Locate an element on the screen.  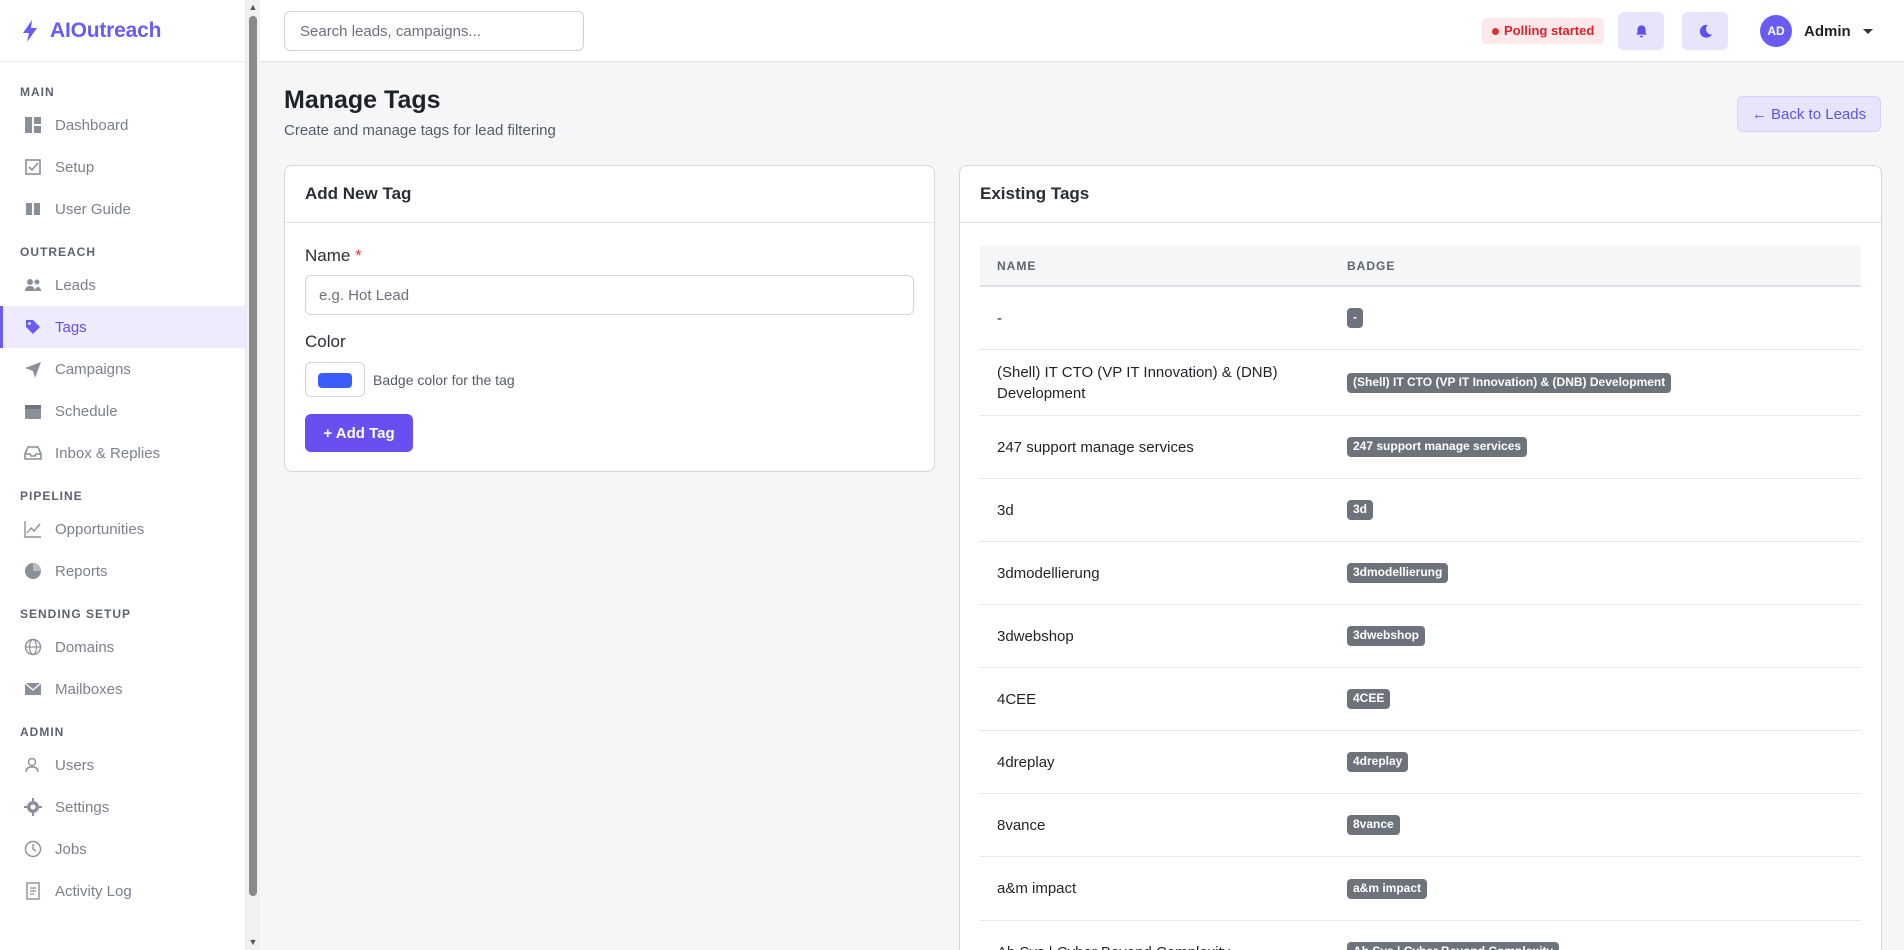
sidebar-item-opportunities: Opportunities is located at coordinates (122, 529).